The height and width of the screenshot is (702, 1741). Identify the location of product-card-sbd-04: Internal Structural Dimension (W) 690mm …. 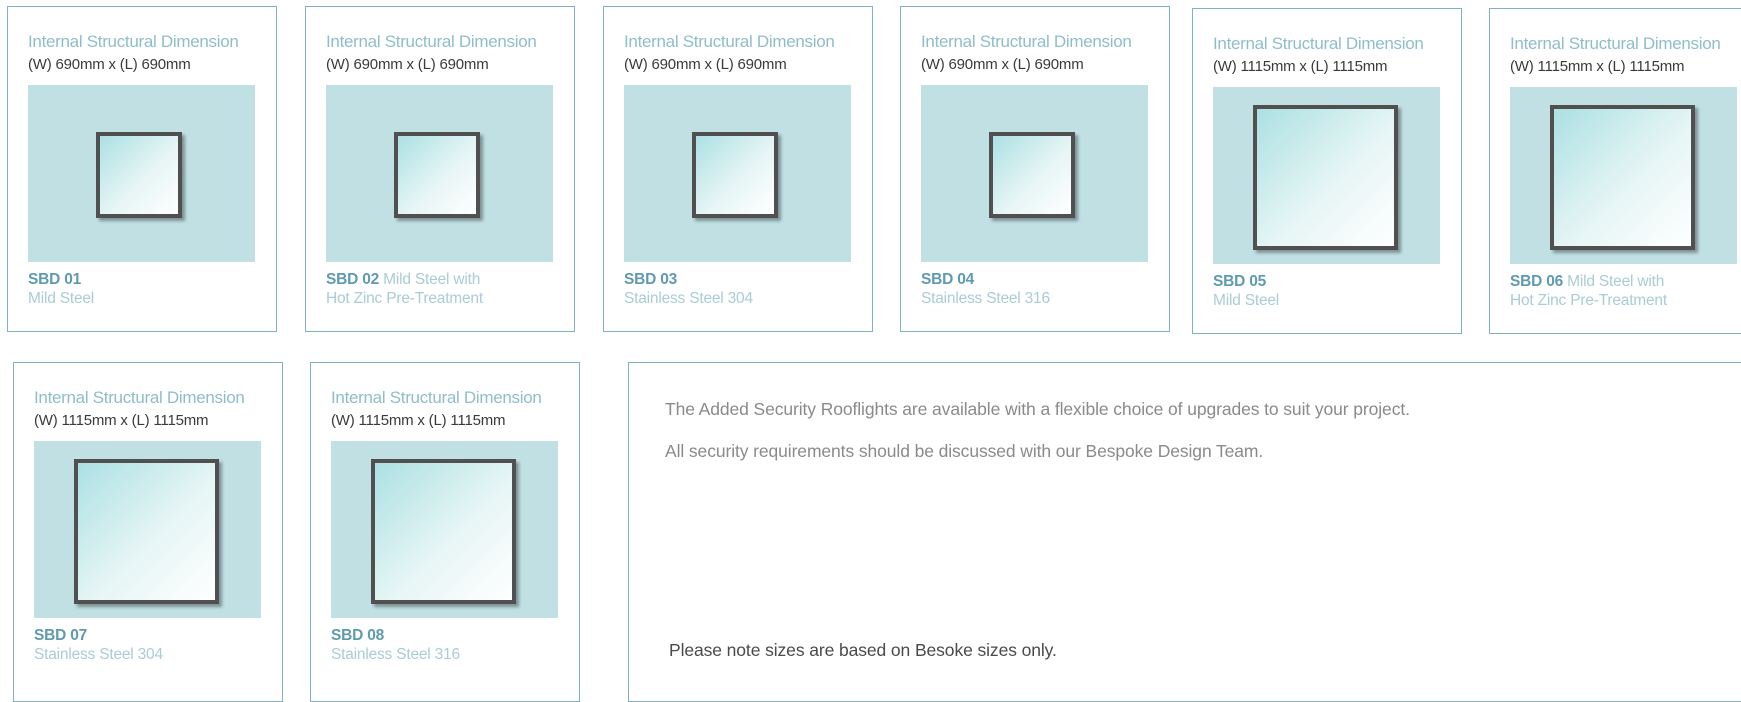
(1035, 169).